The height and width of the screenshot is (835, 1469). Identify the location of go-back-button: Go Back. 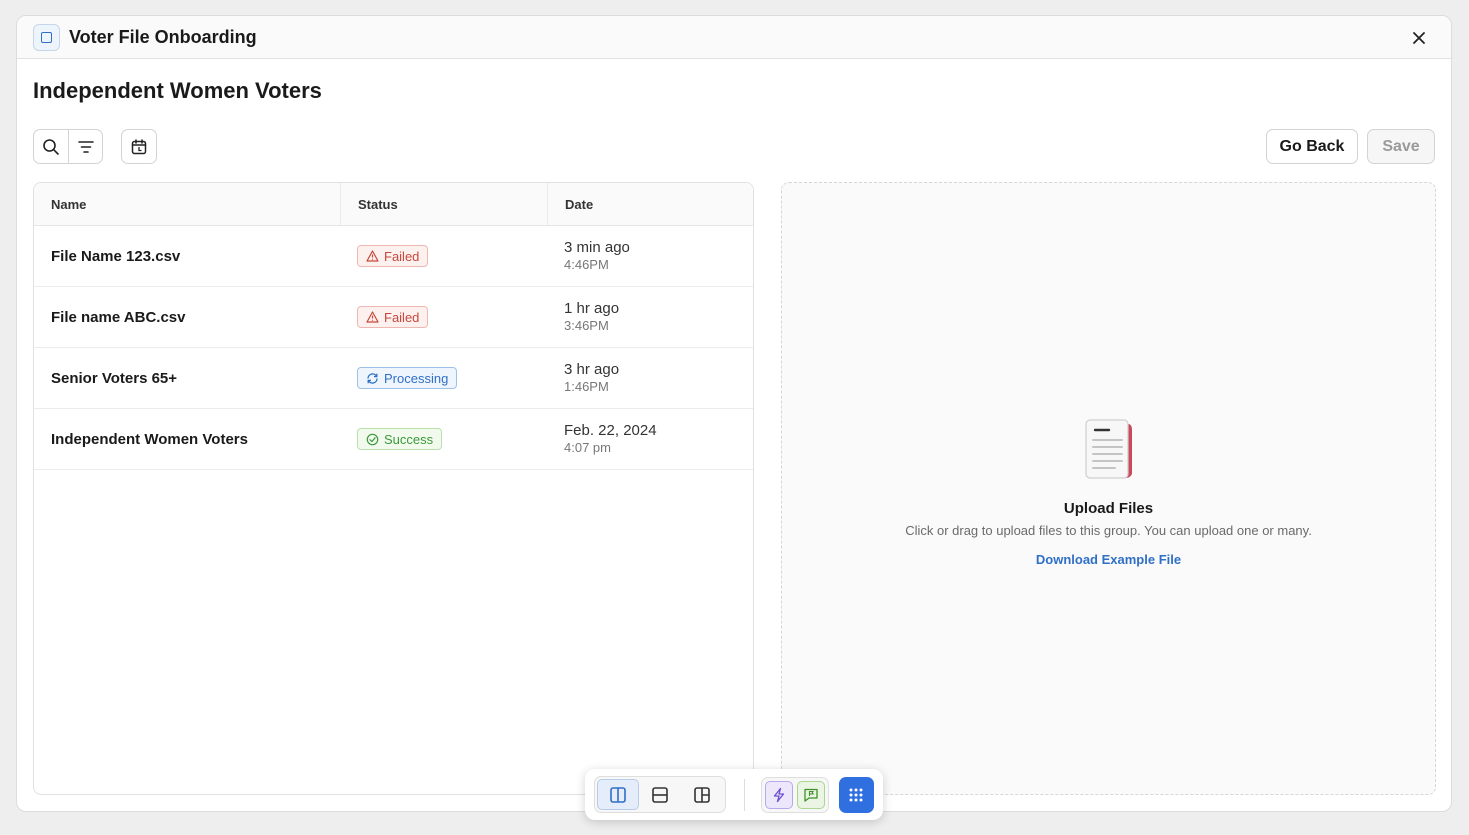
(1312, 146).